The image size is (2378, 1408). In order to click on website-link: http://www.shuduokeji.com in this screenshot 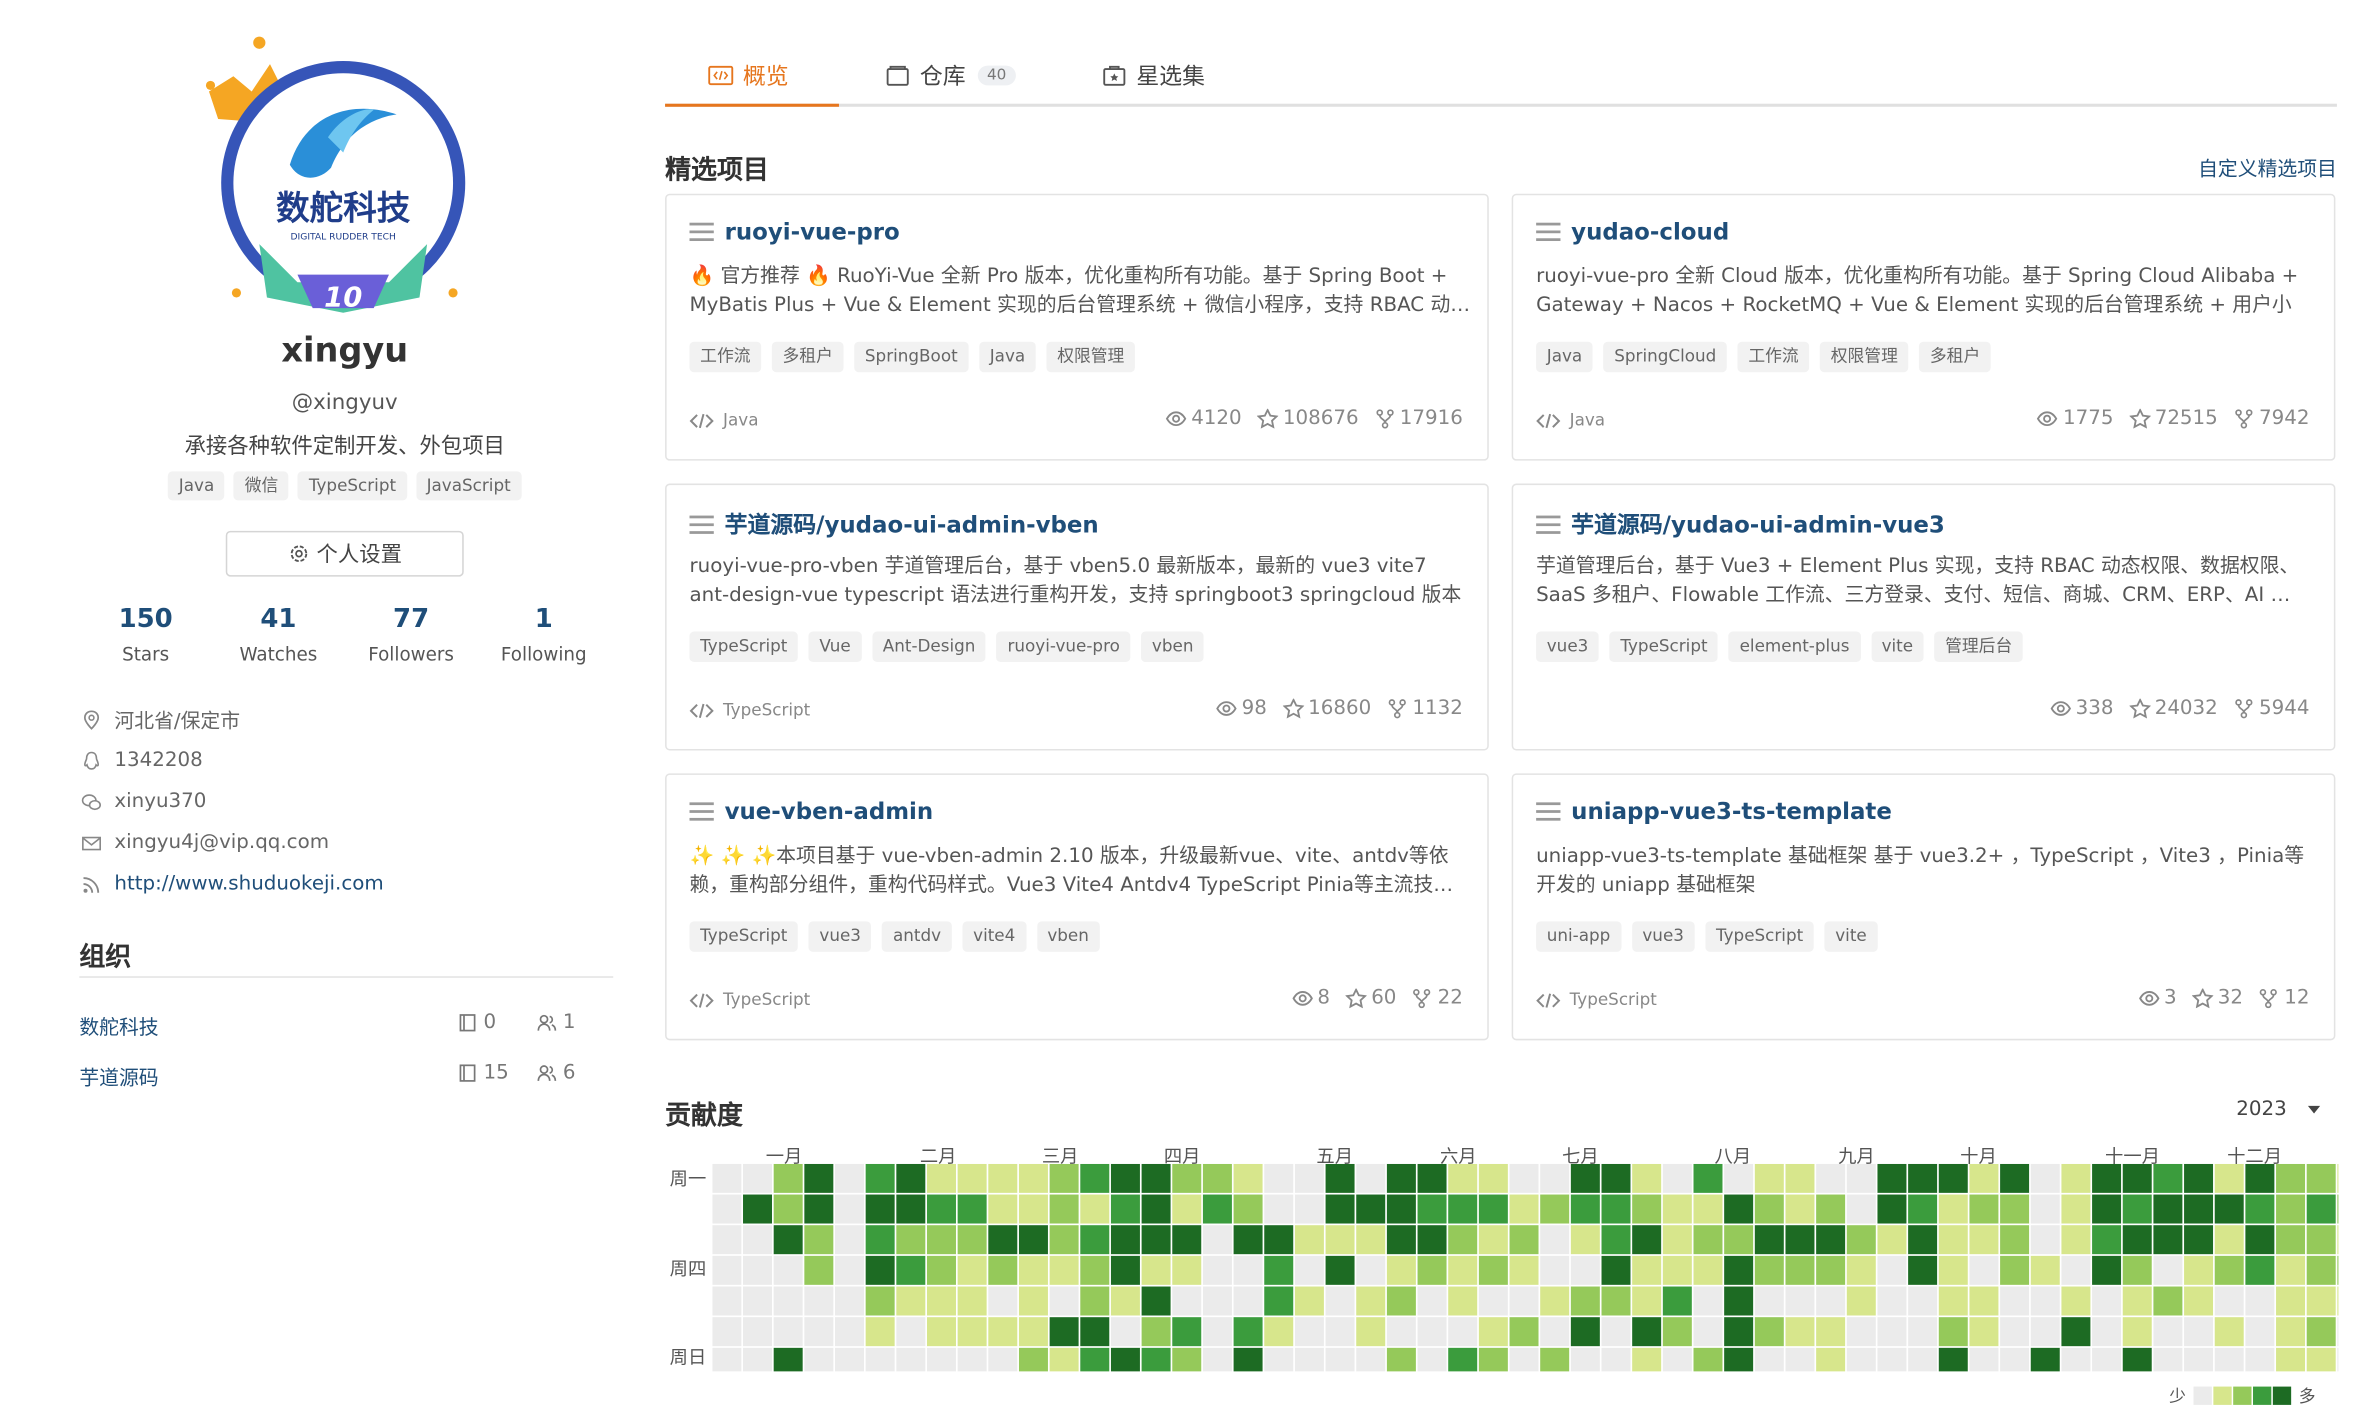, I will do `click(248, 884)`.